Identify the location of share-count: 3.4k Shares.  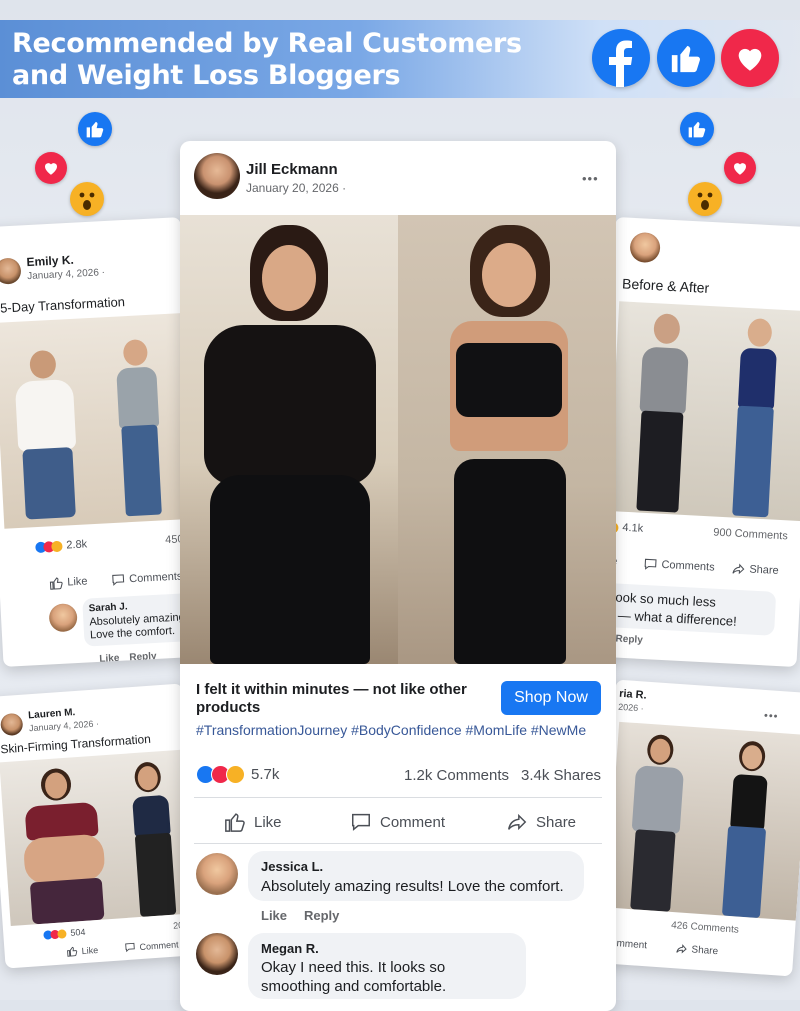
(561, 775).